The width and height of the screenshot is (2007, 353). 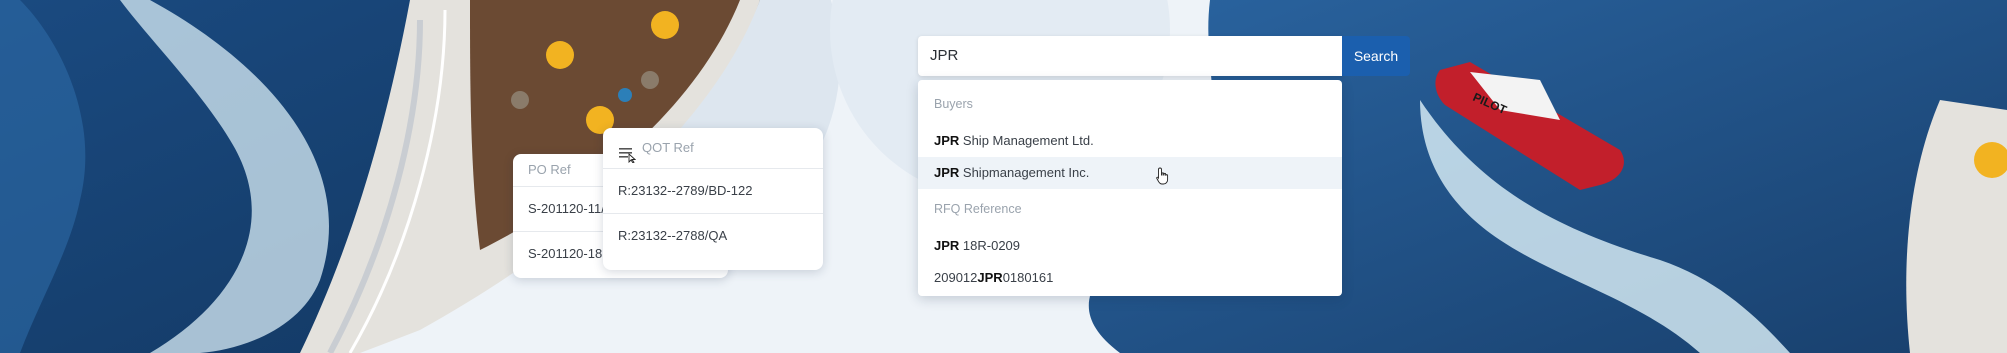 I want to click on hand-cursor-icon, so click(x=1163, y=181).